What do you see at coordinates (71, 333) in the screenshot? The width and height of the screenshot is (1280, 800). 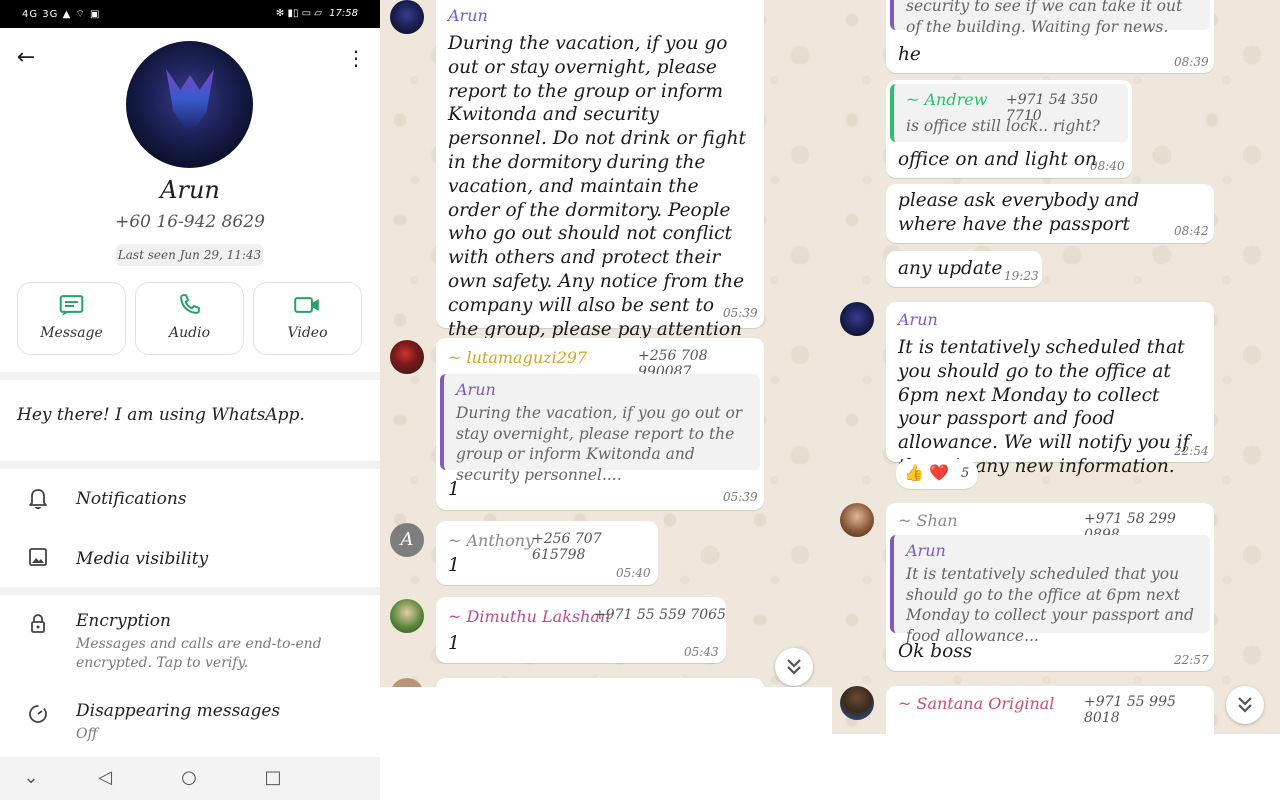 I see `message-label: Message` at bounding box center [71, 333].